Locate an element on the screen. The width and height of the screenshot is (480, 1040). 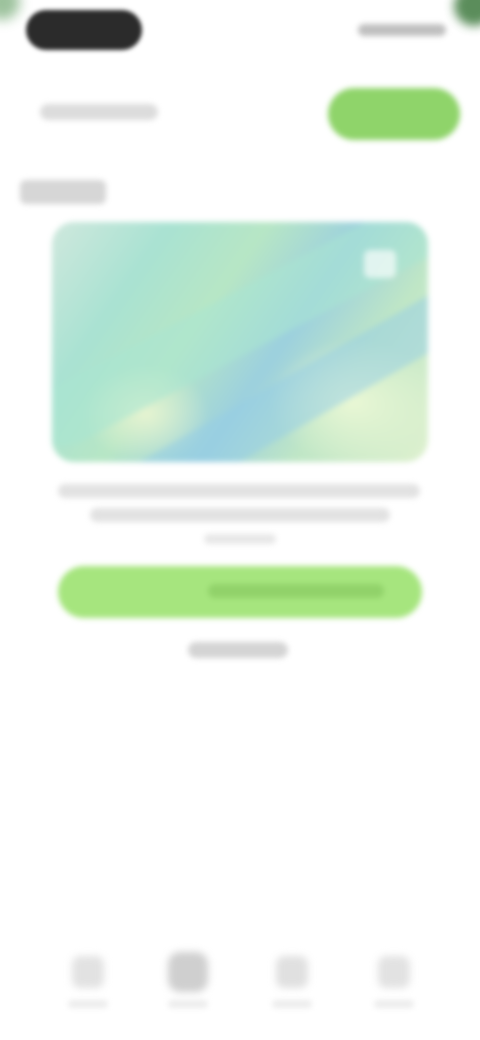
header-action-button is located at coordinates (394, 114).